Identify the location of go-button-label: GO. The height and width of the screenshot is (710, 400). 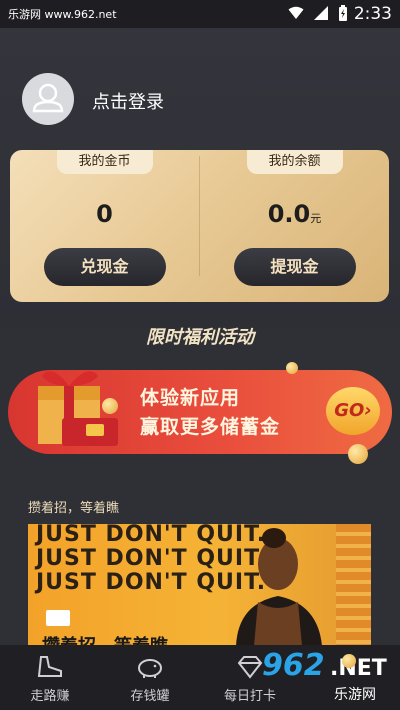
(349, 410).